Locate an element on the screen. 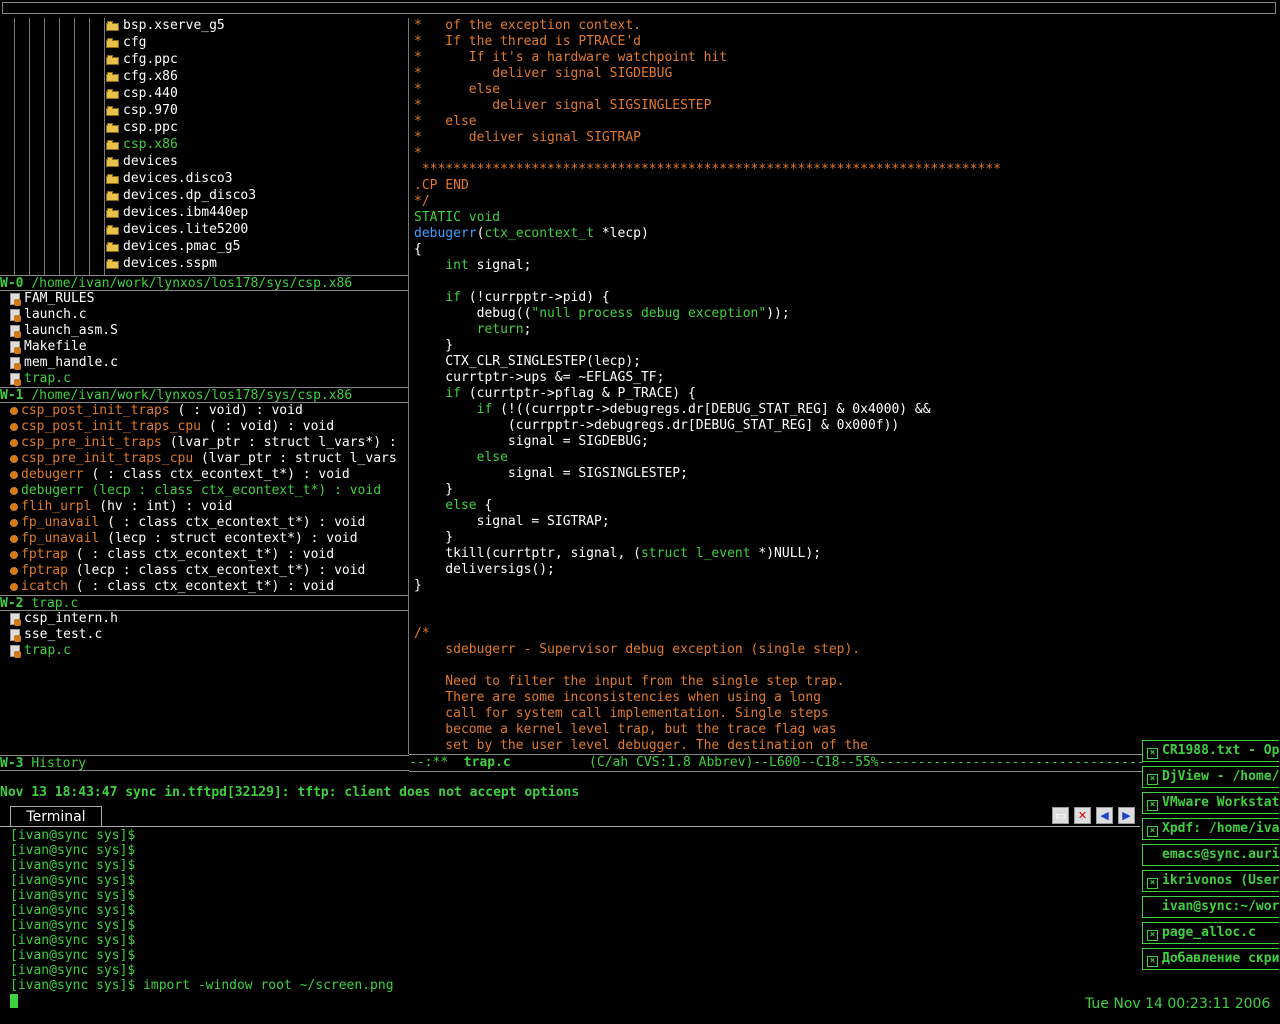 This screenshot has width=1280, height=1024. tab-terminal: Terminal is located at coordinates (56, 816).